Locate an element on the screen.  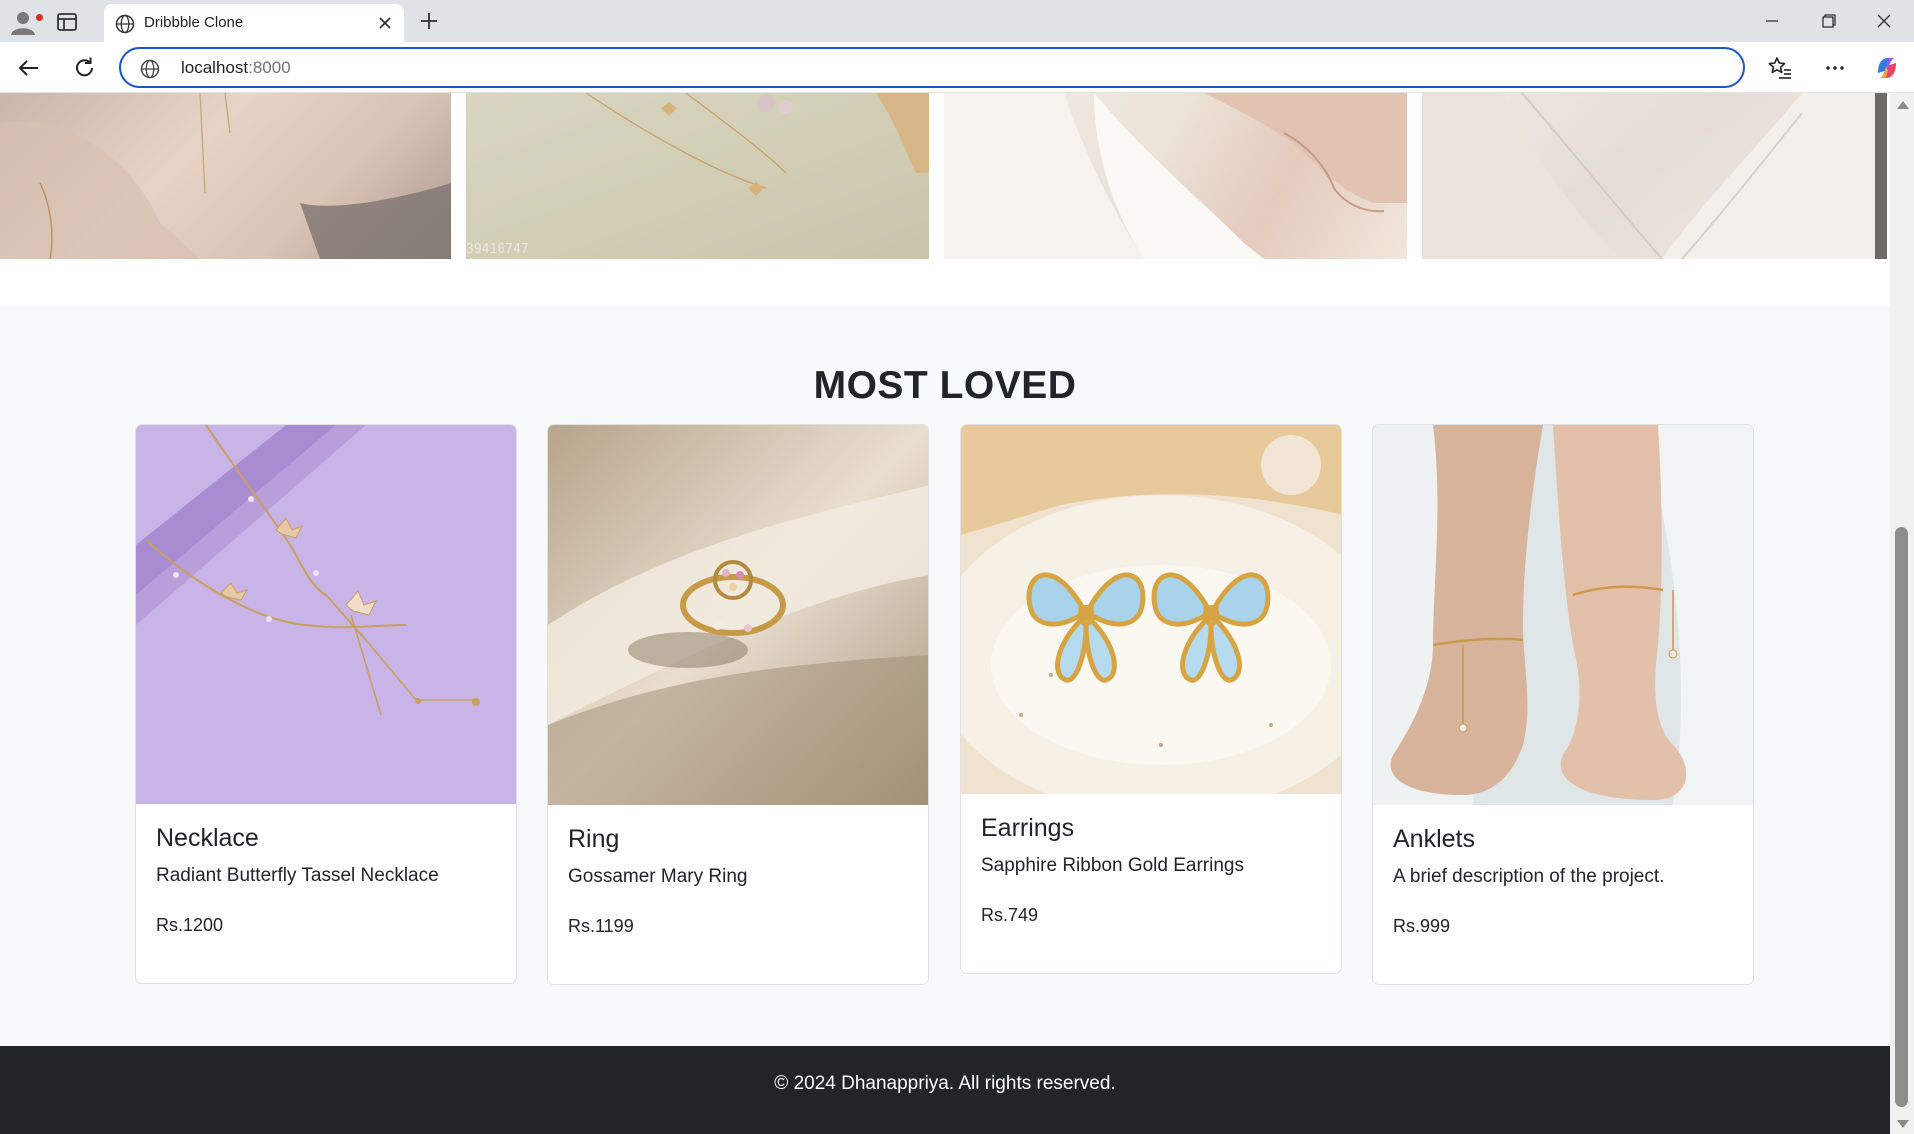
back-arrow-icon is located at coordinates (29, 68).